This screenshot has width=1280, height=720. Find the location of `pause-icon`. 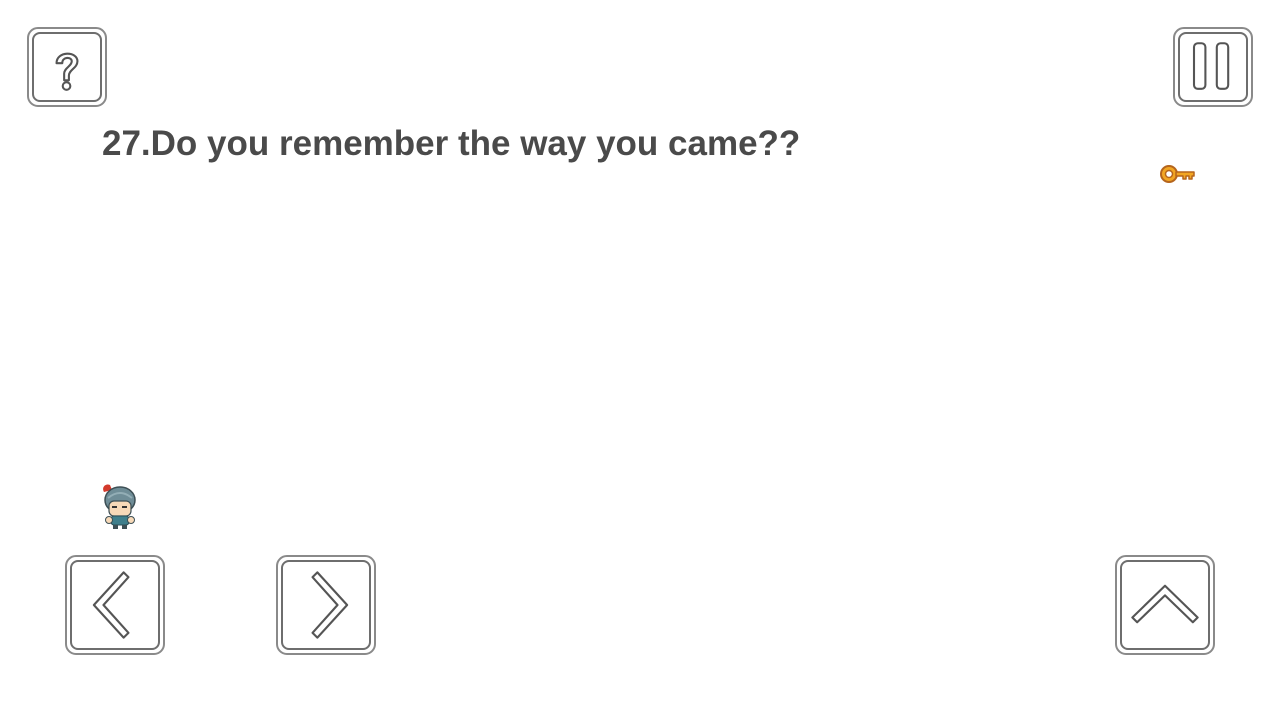

pause-icon is located at coordinates (1211, 66).